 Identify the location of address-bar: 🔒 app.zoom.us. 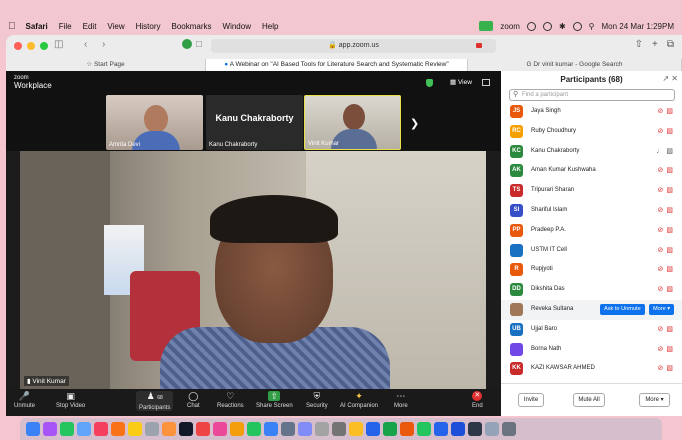
(353, 46).